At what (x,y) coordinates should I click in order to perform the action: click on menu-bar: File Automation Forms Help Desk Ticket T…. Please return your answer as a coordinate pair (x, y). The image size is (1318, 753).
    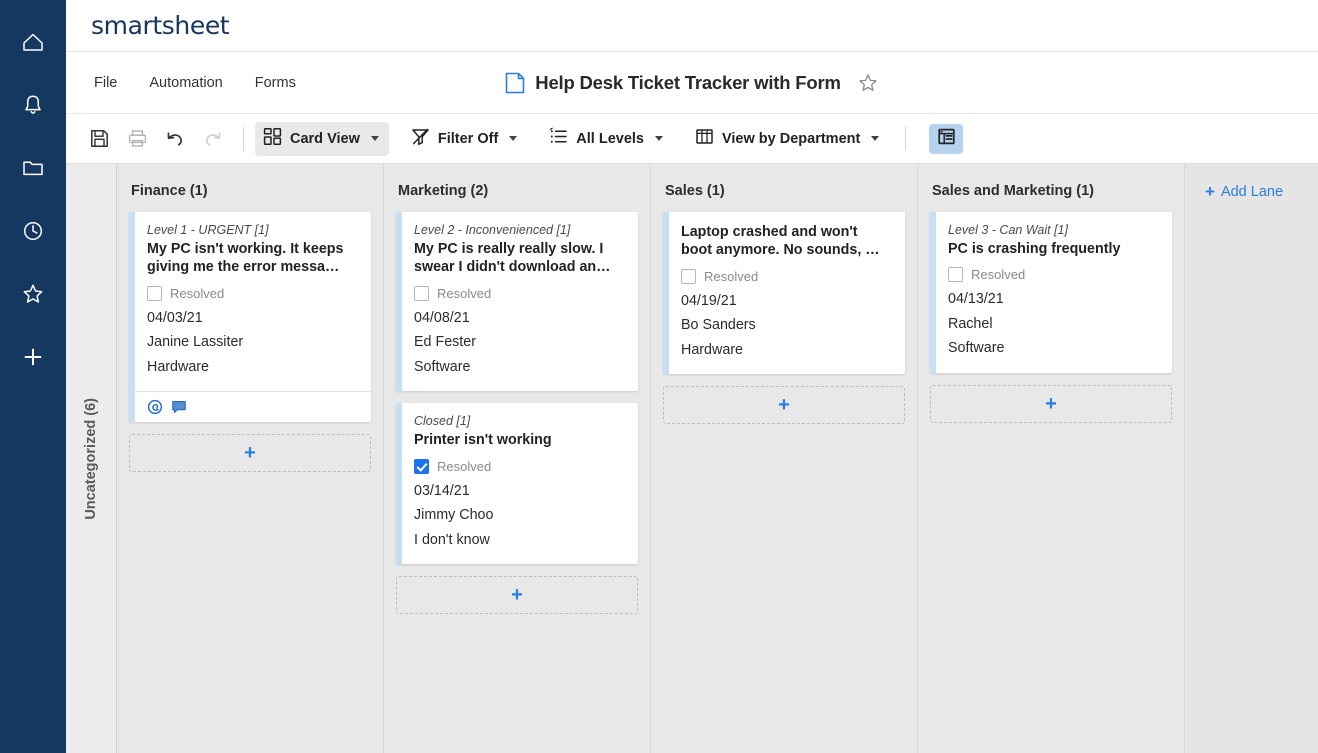
    Looking at the image, I should click on (692, 83).